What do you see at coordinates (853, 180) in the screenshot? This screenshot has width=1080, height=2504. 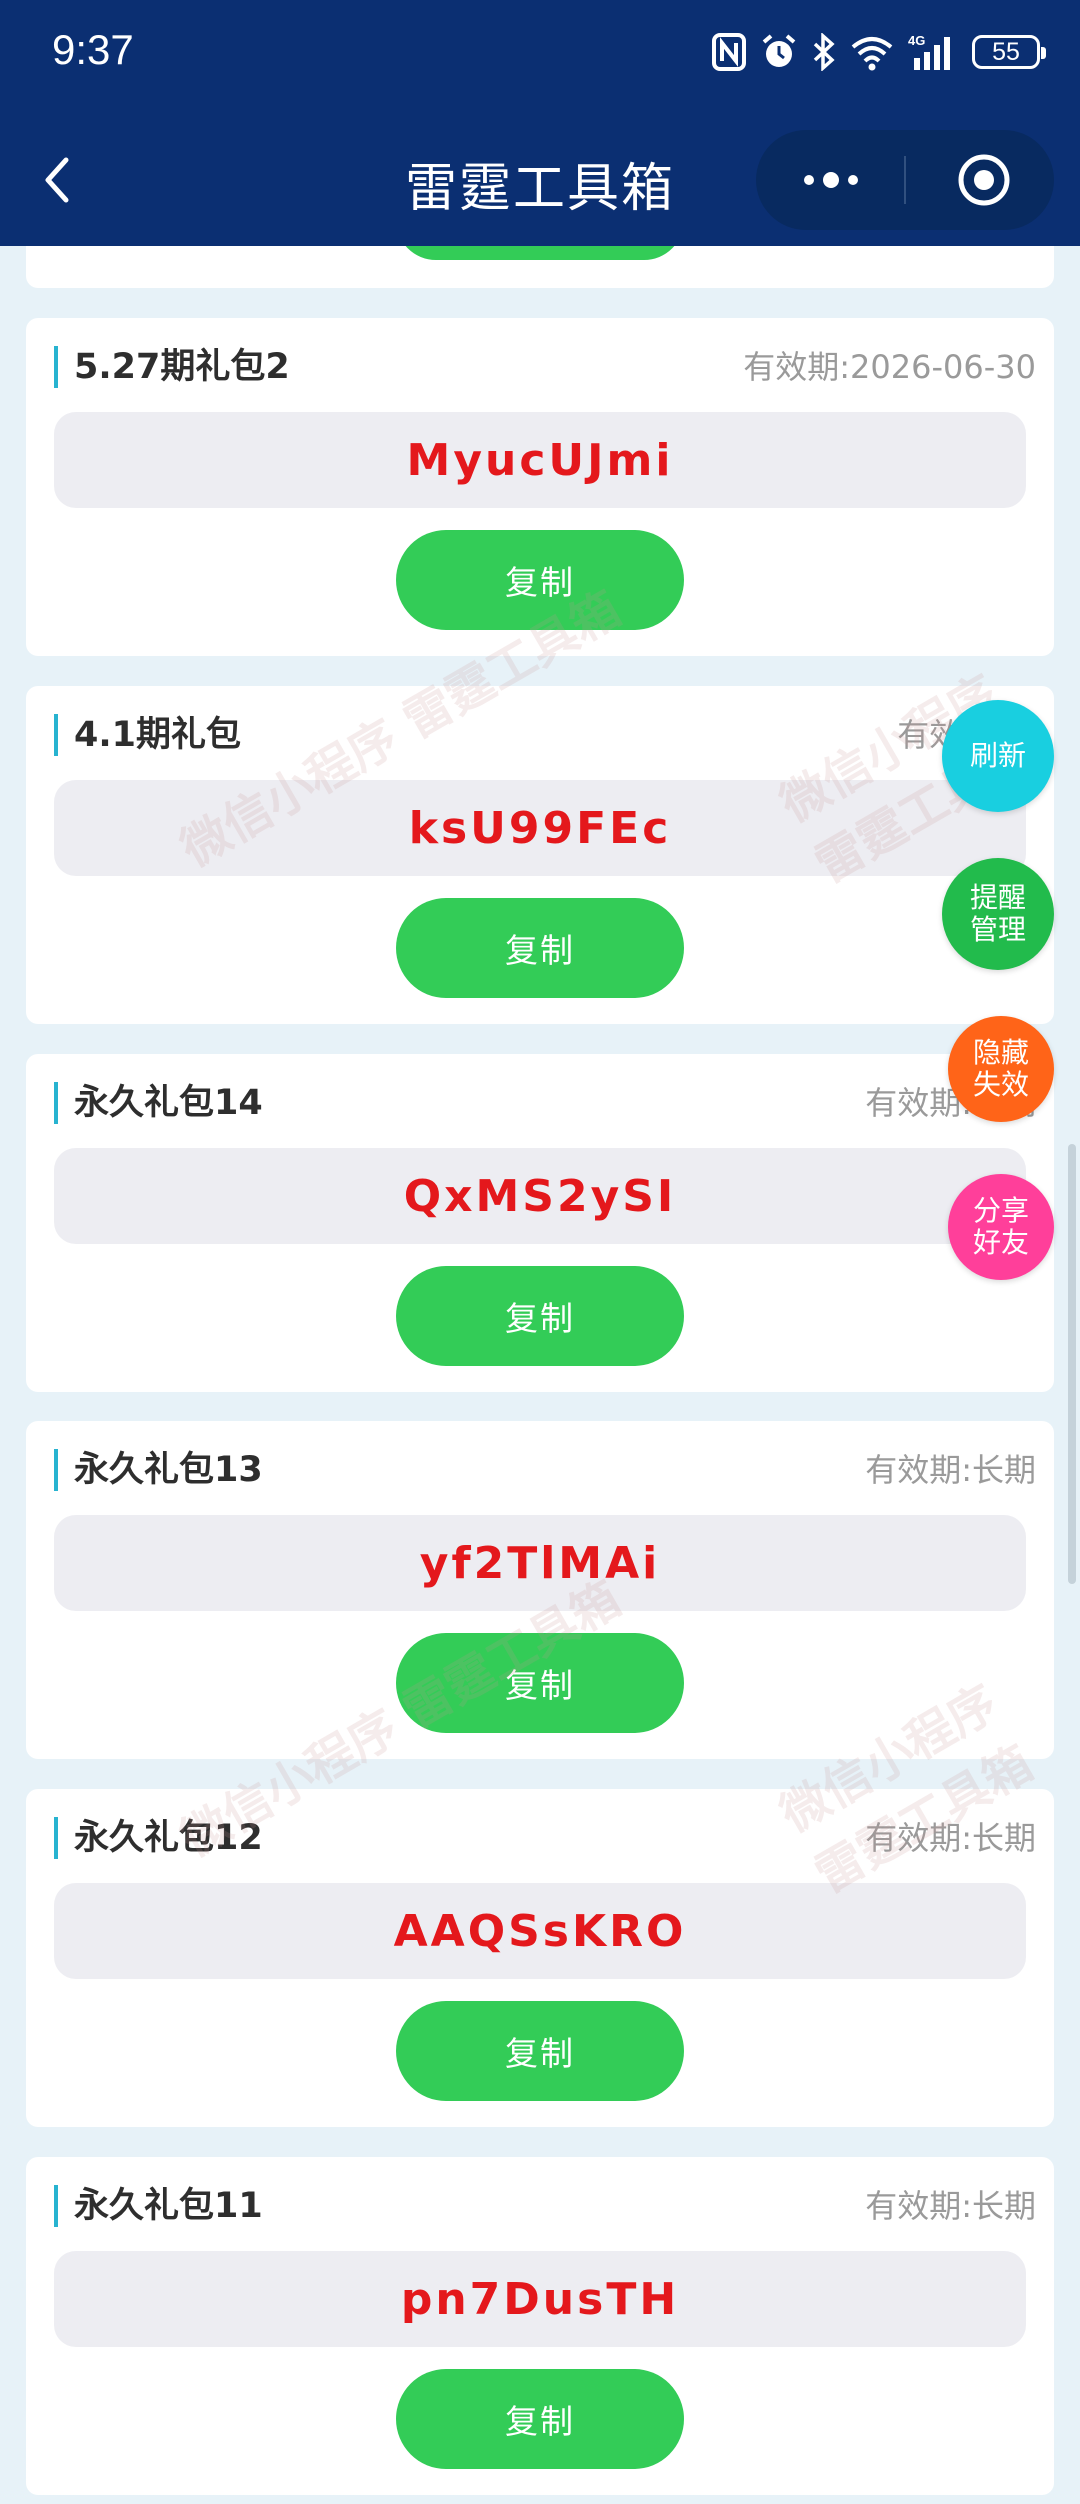 I see `more-icon-end` at bounding box center [853, 180].